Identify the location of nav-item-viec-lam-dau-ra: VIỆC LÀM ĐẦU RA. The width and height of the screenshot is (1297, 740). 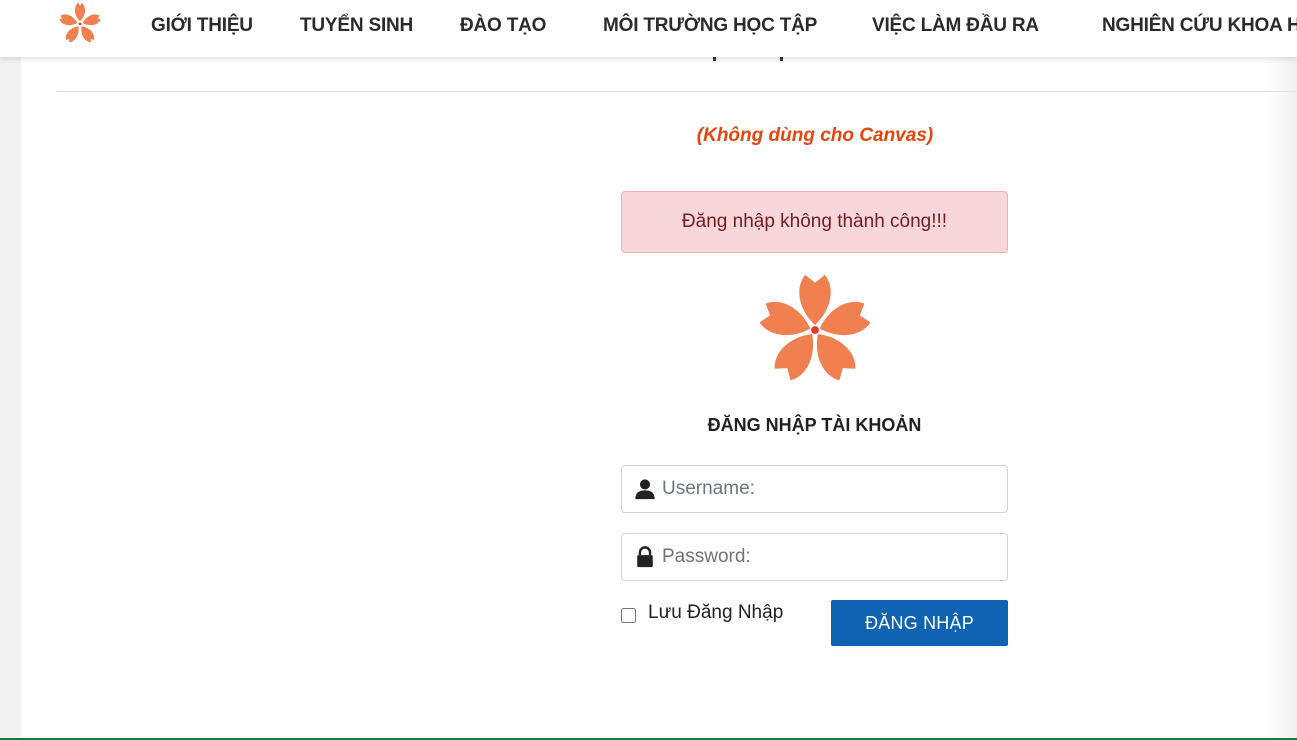
(955, 26).